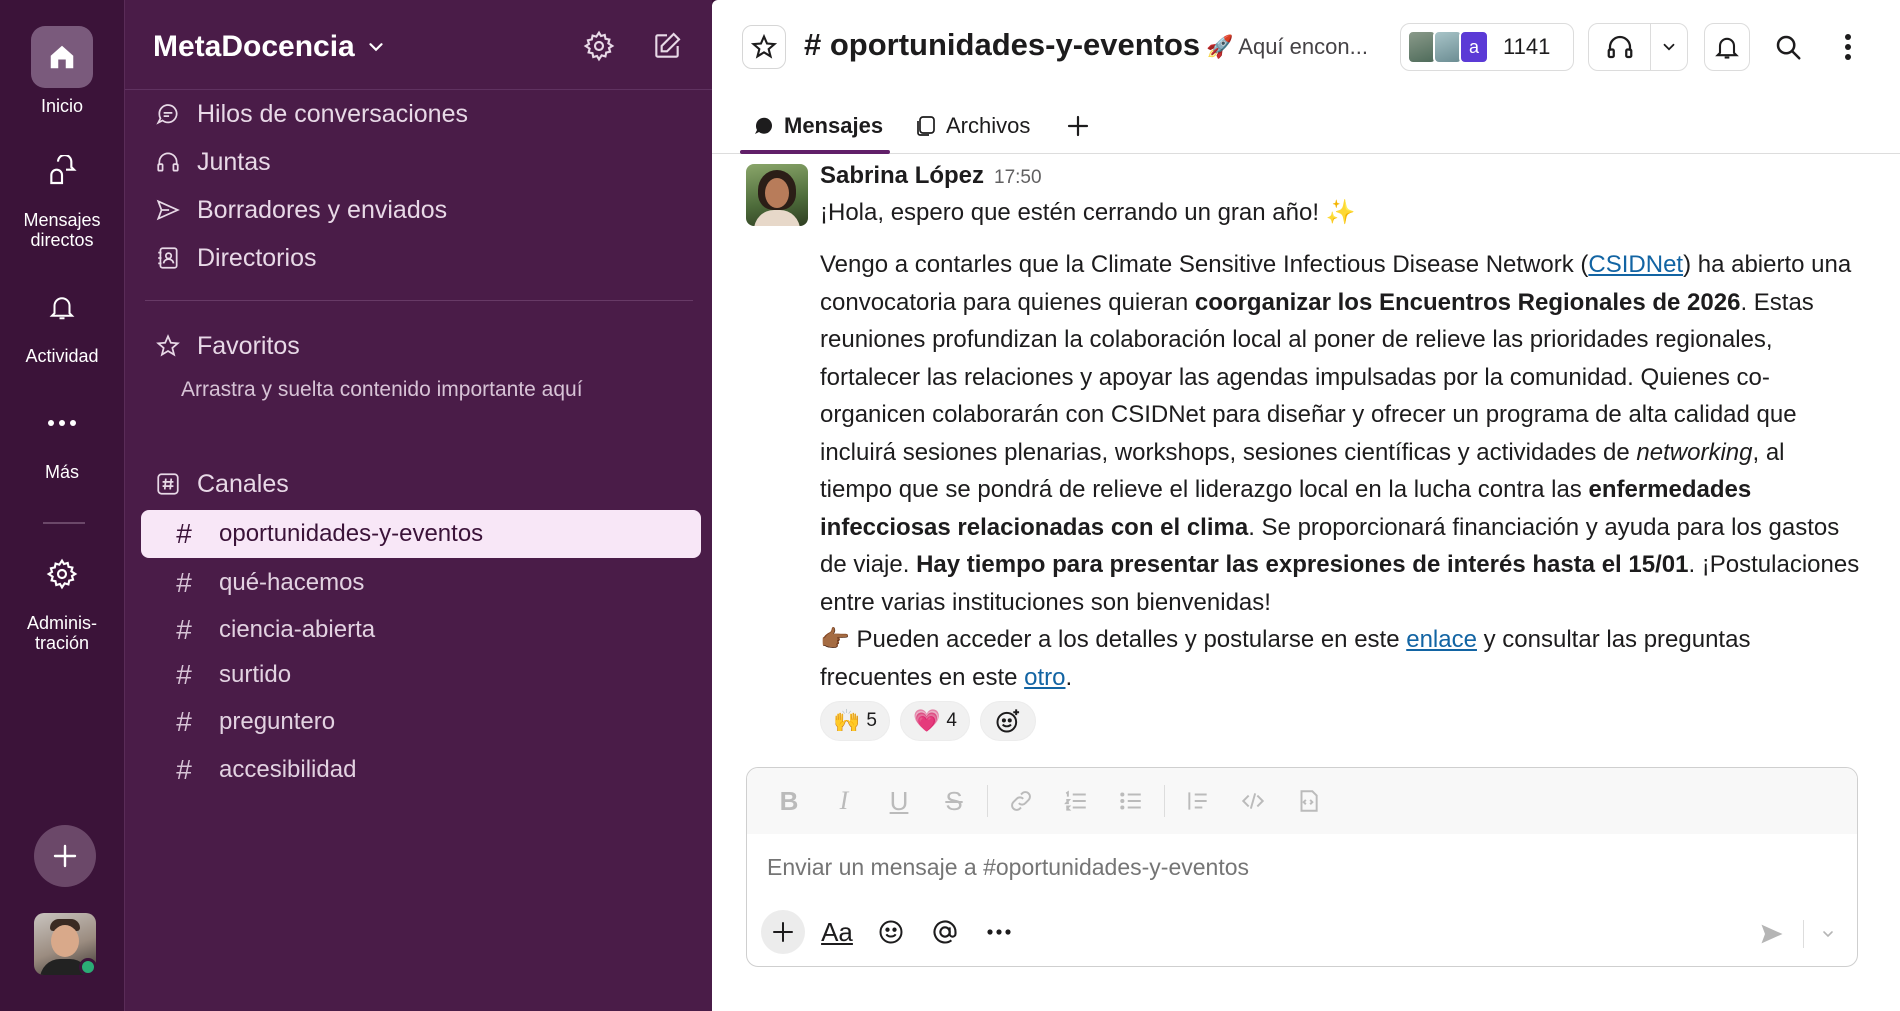 This screenshot has width=1900, height=1011. Describe the element at coordinates (1021, 801) in the screenshot. I see `link-icon` at that location.